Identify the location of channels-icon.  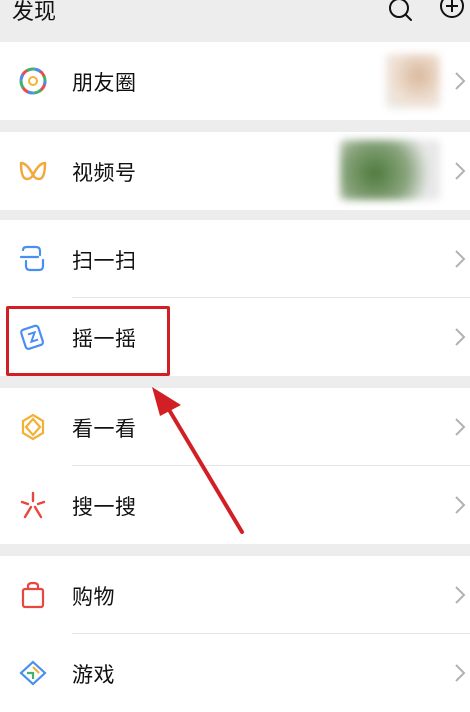
(33, 171).